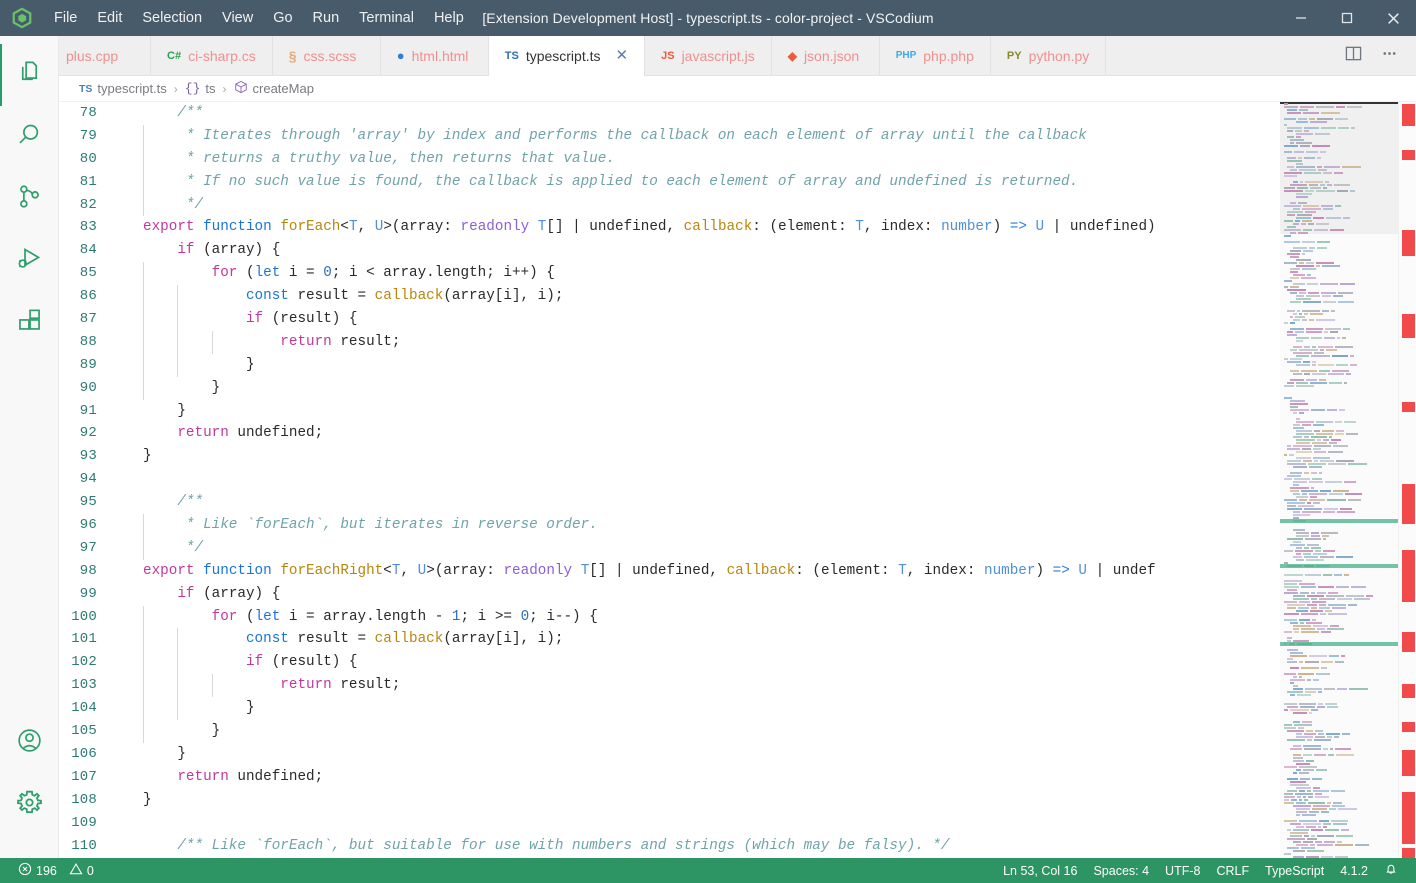 The height and width of the screenshot is (883, 1416). What do you see at coordinates (669, 388) in the screenshot?
I see `code-line: 90 }` at bounding box center [669, 388].